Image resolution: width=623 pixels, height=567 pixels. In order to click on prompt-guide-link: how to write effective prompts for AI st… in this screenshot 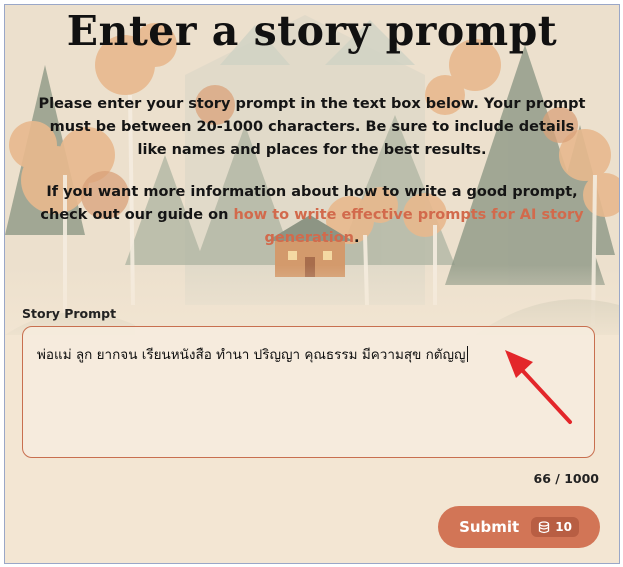, I will do `click(408, 226)`.